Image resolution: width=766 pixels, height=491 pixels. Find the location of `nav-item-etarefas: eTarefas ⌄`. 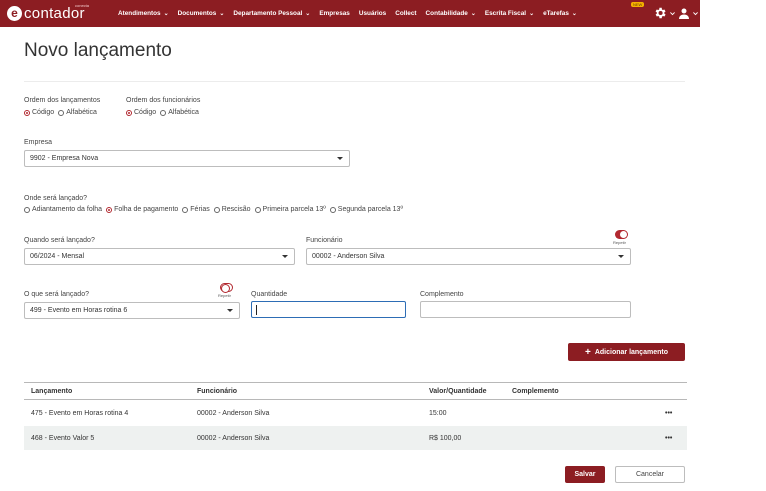

nav-item-etarefas: eTarefas ⌄ is located at coordinates (560, 13).